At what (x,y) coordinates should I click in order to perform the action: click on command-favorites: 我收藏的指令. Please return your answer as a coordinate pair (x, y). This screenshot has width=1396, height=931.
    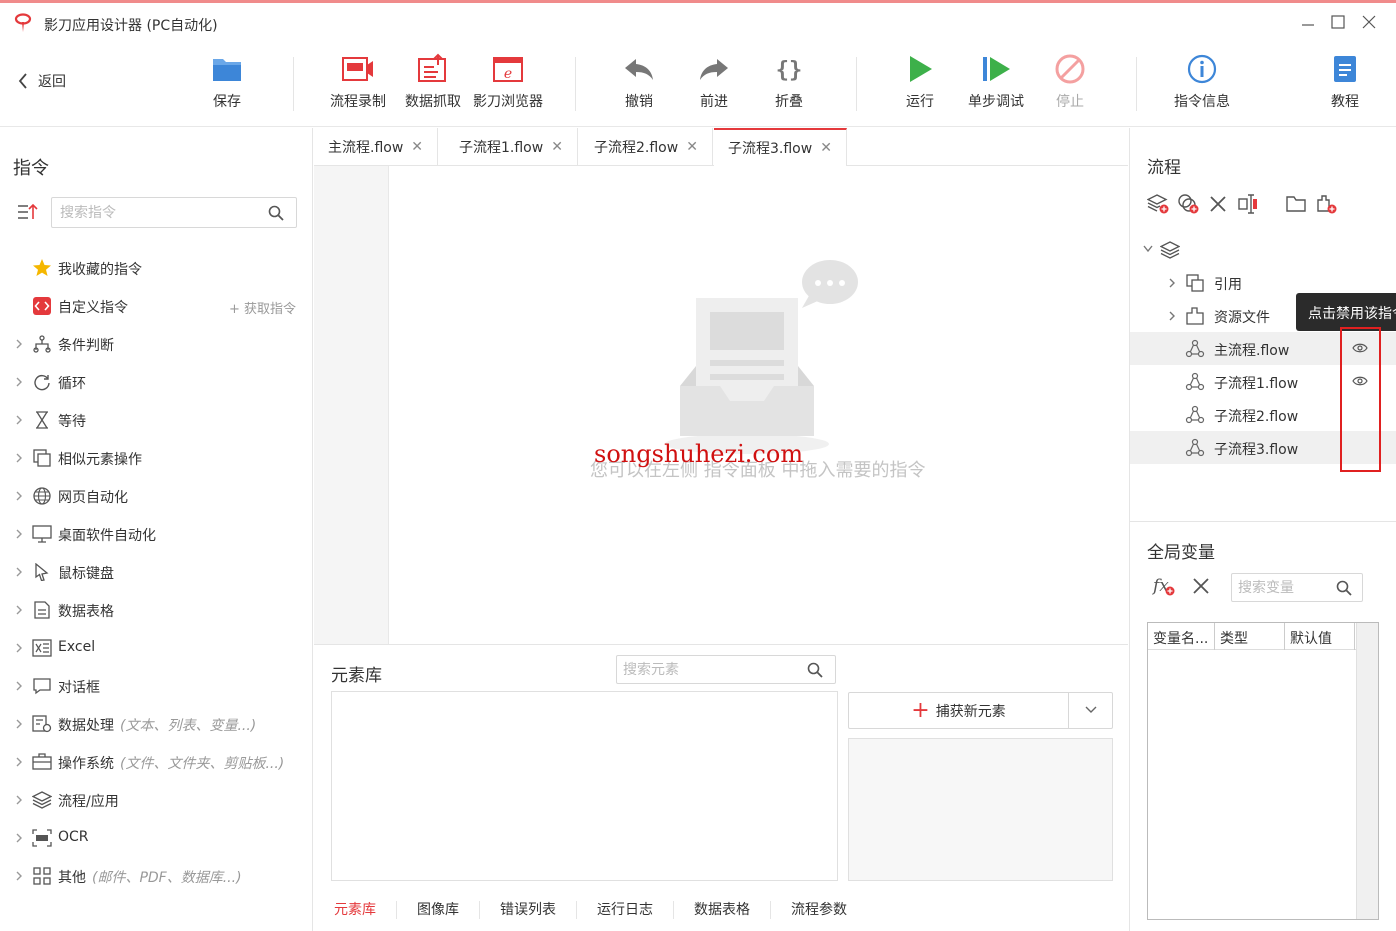
    Looking at the image, I should click on (156, 268).